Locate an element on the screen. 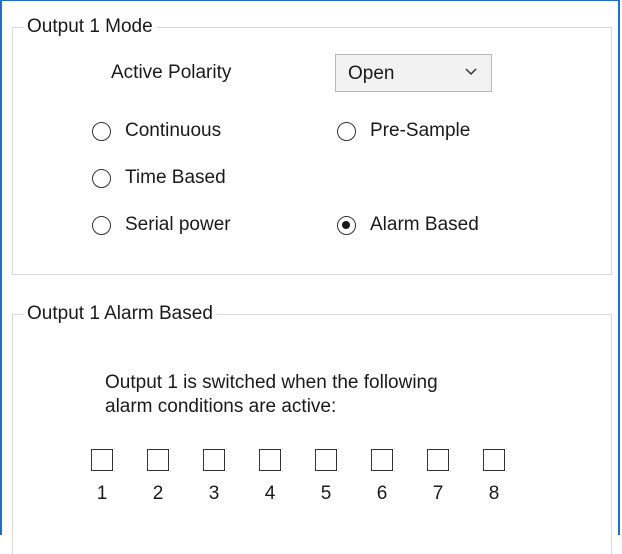  radio-time-based-label: Time Based is located at coordinates (175, 177).